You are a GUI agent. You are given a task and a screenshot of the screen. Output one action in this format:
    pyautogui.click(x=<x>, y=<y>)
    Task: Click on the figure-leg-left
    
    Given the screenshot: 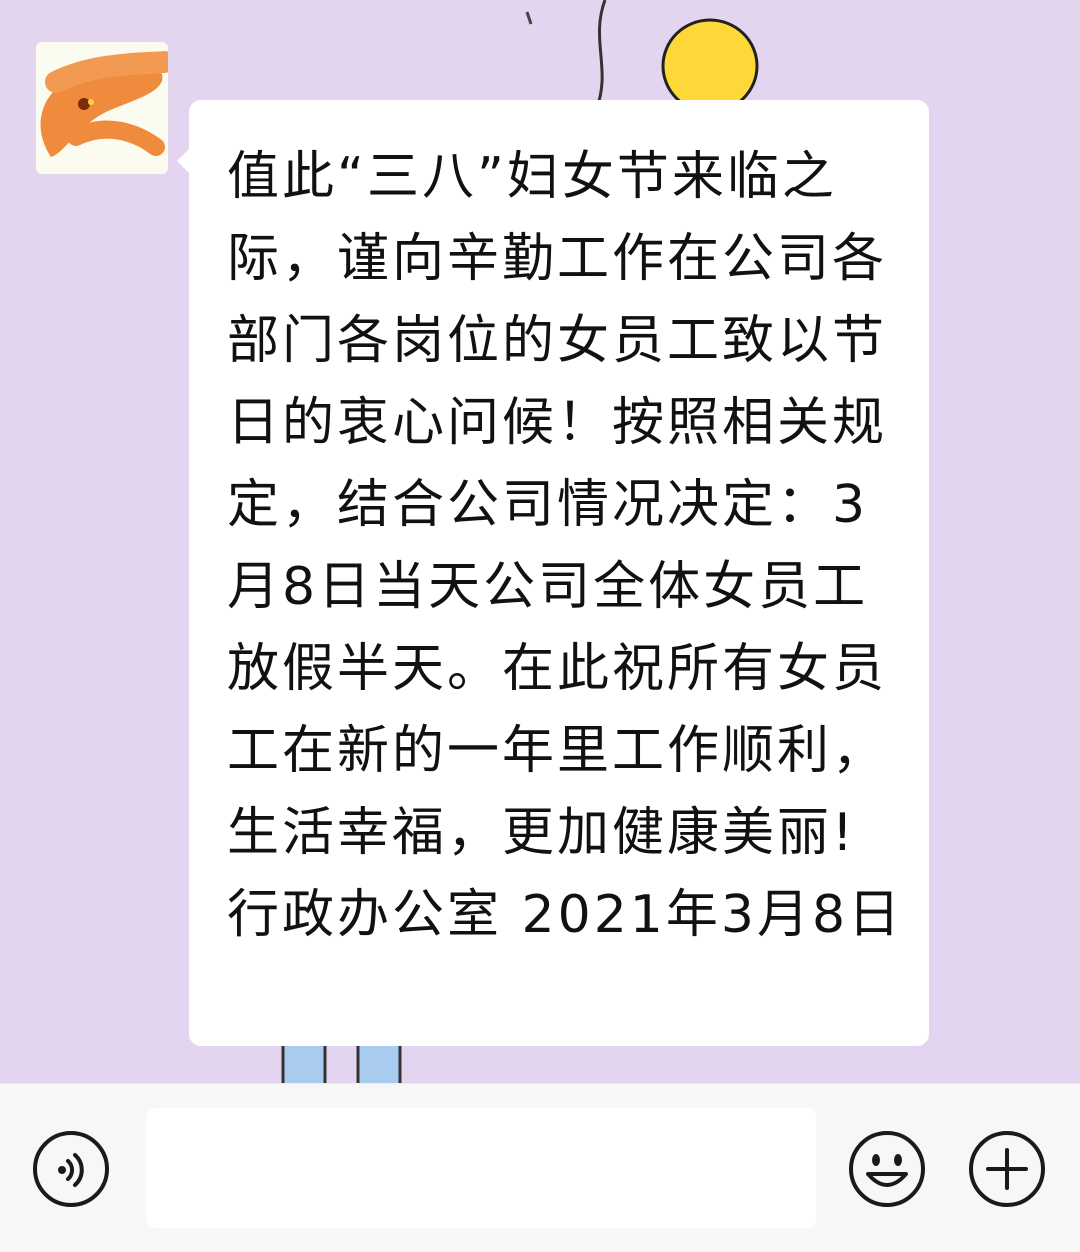 What is the action you would take?
    pyautogui.click(x=304, y=1060)
    